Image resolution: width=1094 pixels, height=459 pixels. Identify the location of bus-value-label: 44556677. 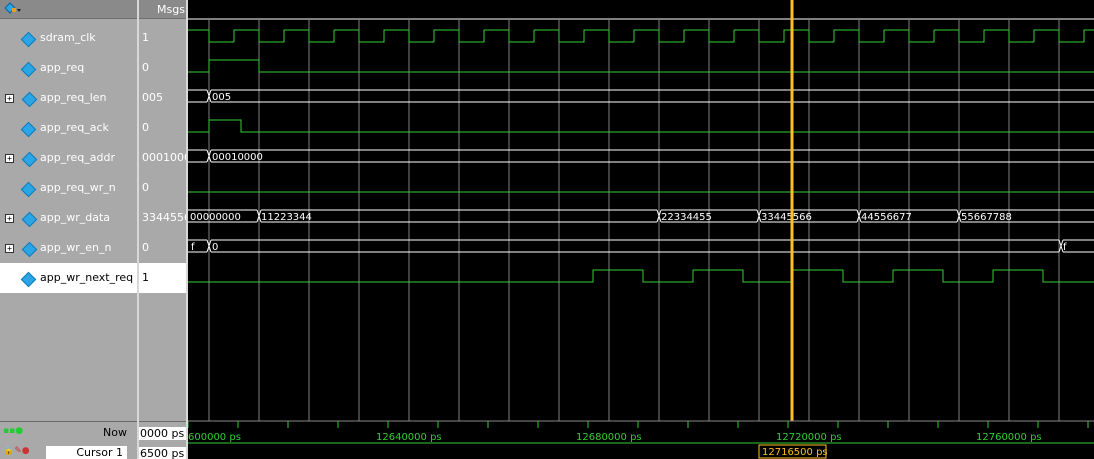
(886, 217).